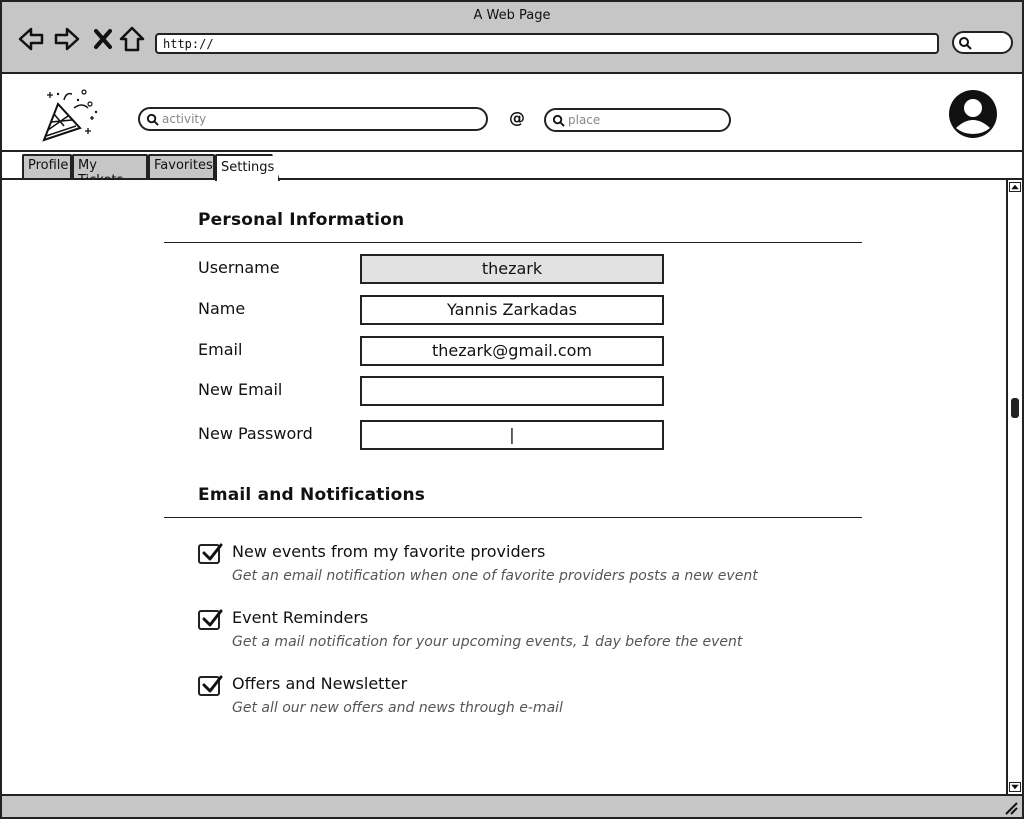 This screenshot has width=1024, height=819. What do you see at coordinates (220, 349) in the screenshot?
I see `email-label: Email` at bounding box center [220, 349].